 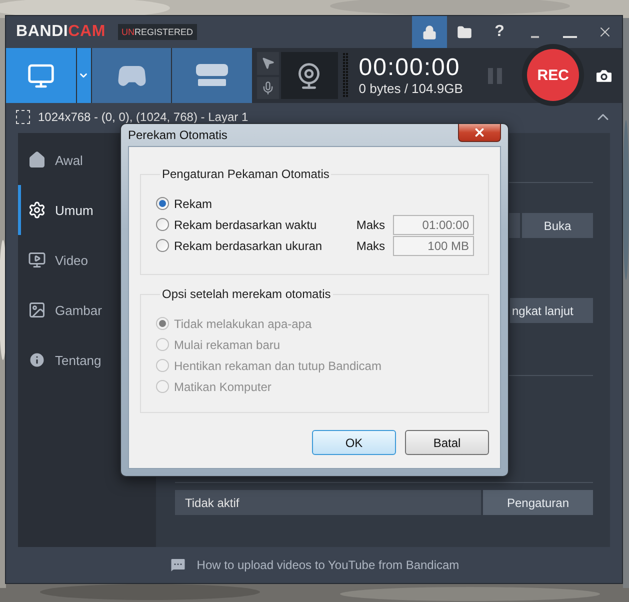 What do you see at coordinates (236, 225) in the screenshot?
I see `radio-button: Rekam berdasarkan waktu` at bounding box center [236, 225].